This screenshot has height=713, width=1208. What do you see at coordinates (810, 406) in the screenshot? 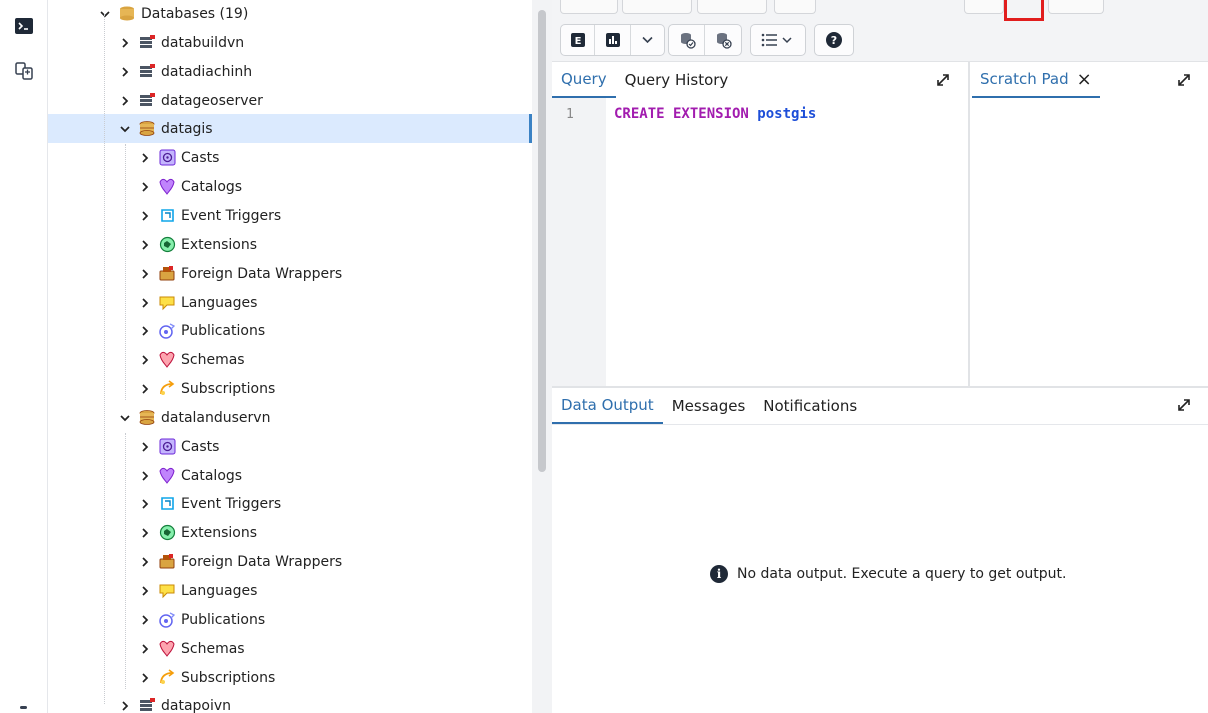
I see `tab-notifications: Notifications` at bounding box center [810, 406].